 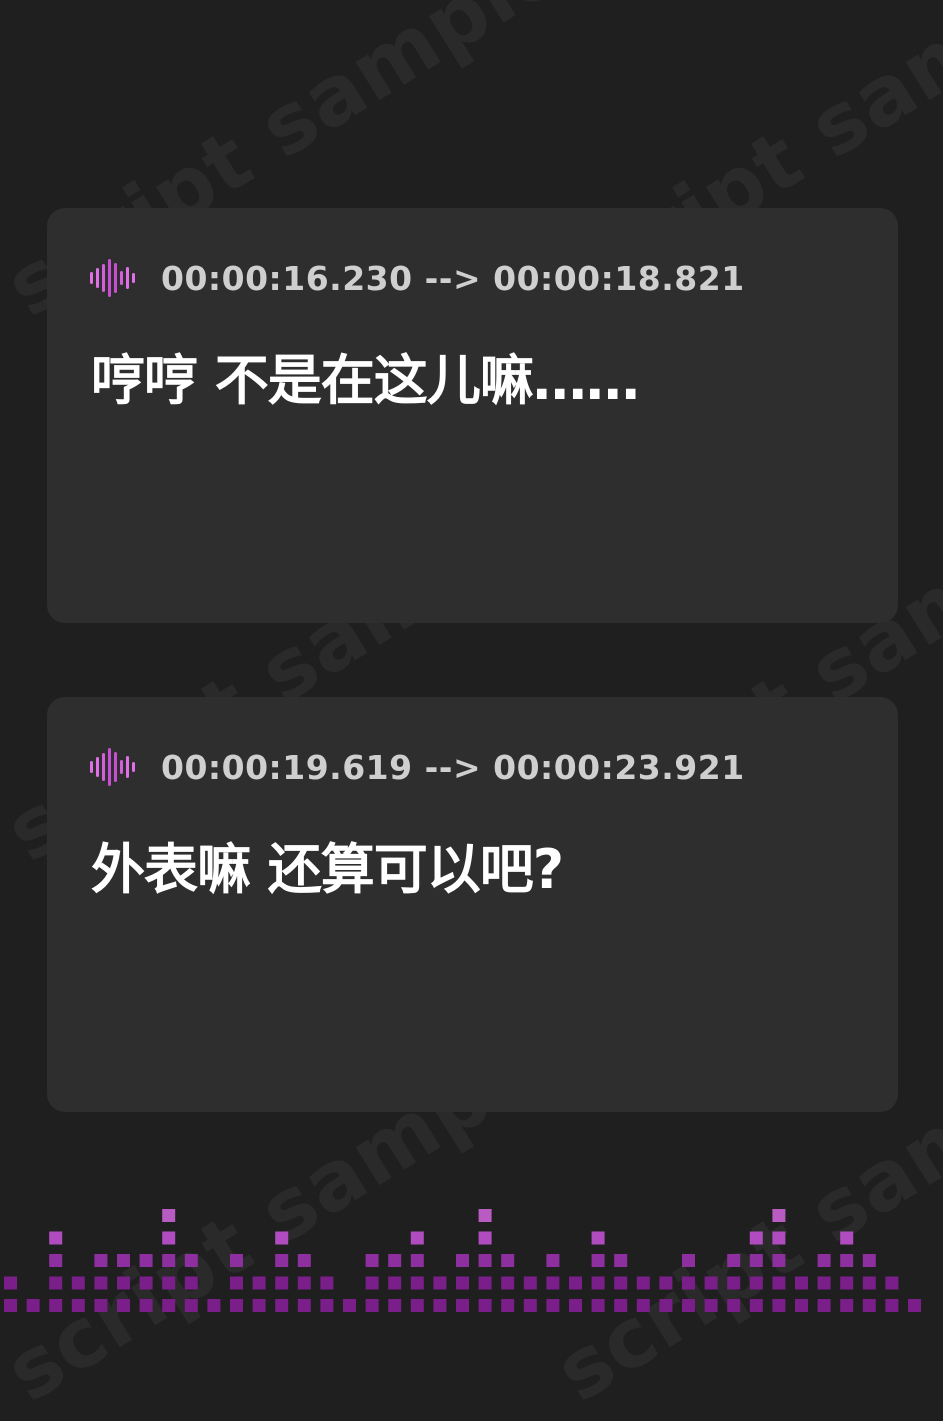 I want to click on audio-wave-icon, so click(x=112, y=278).